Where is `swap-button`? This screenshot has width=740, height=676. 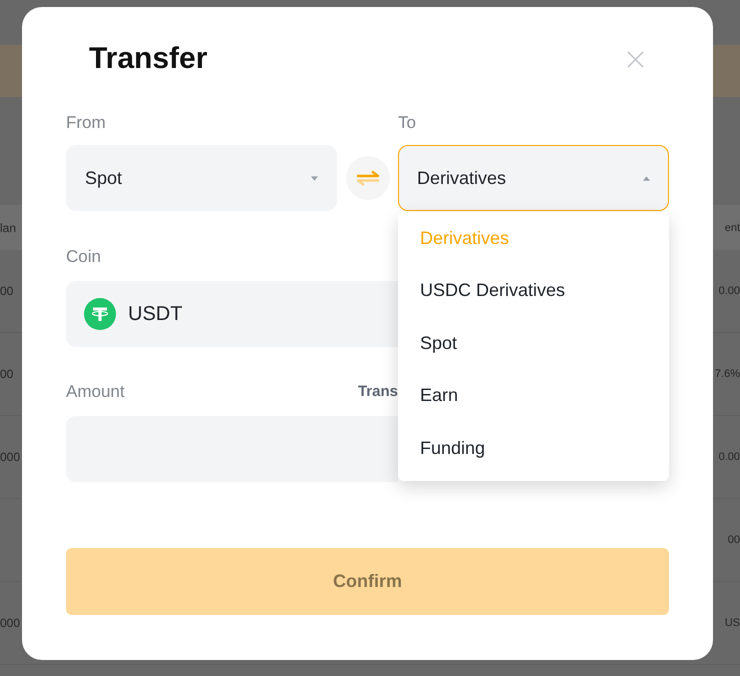 swap-button is located at coordinates (368, 178).